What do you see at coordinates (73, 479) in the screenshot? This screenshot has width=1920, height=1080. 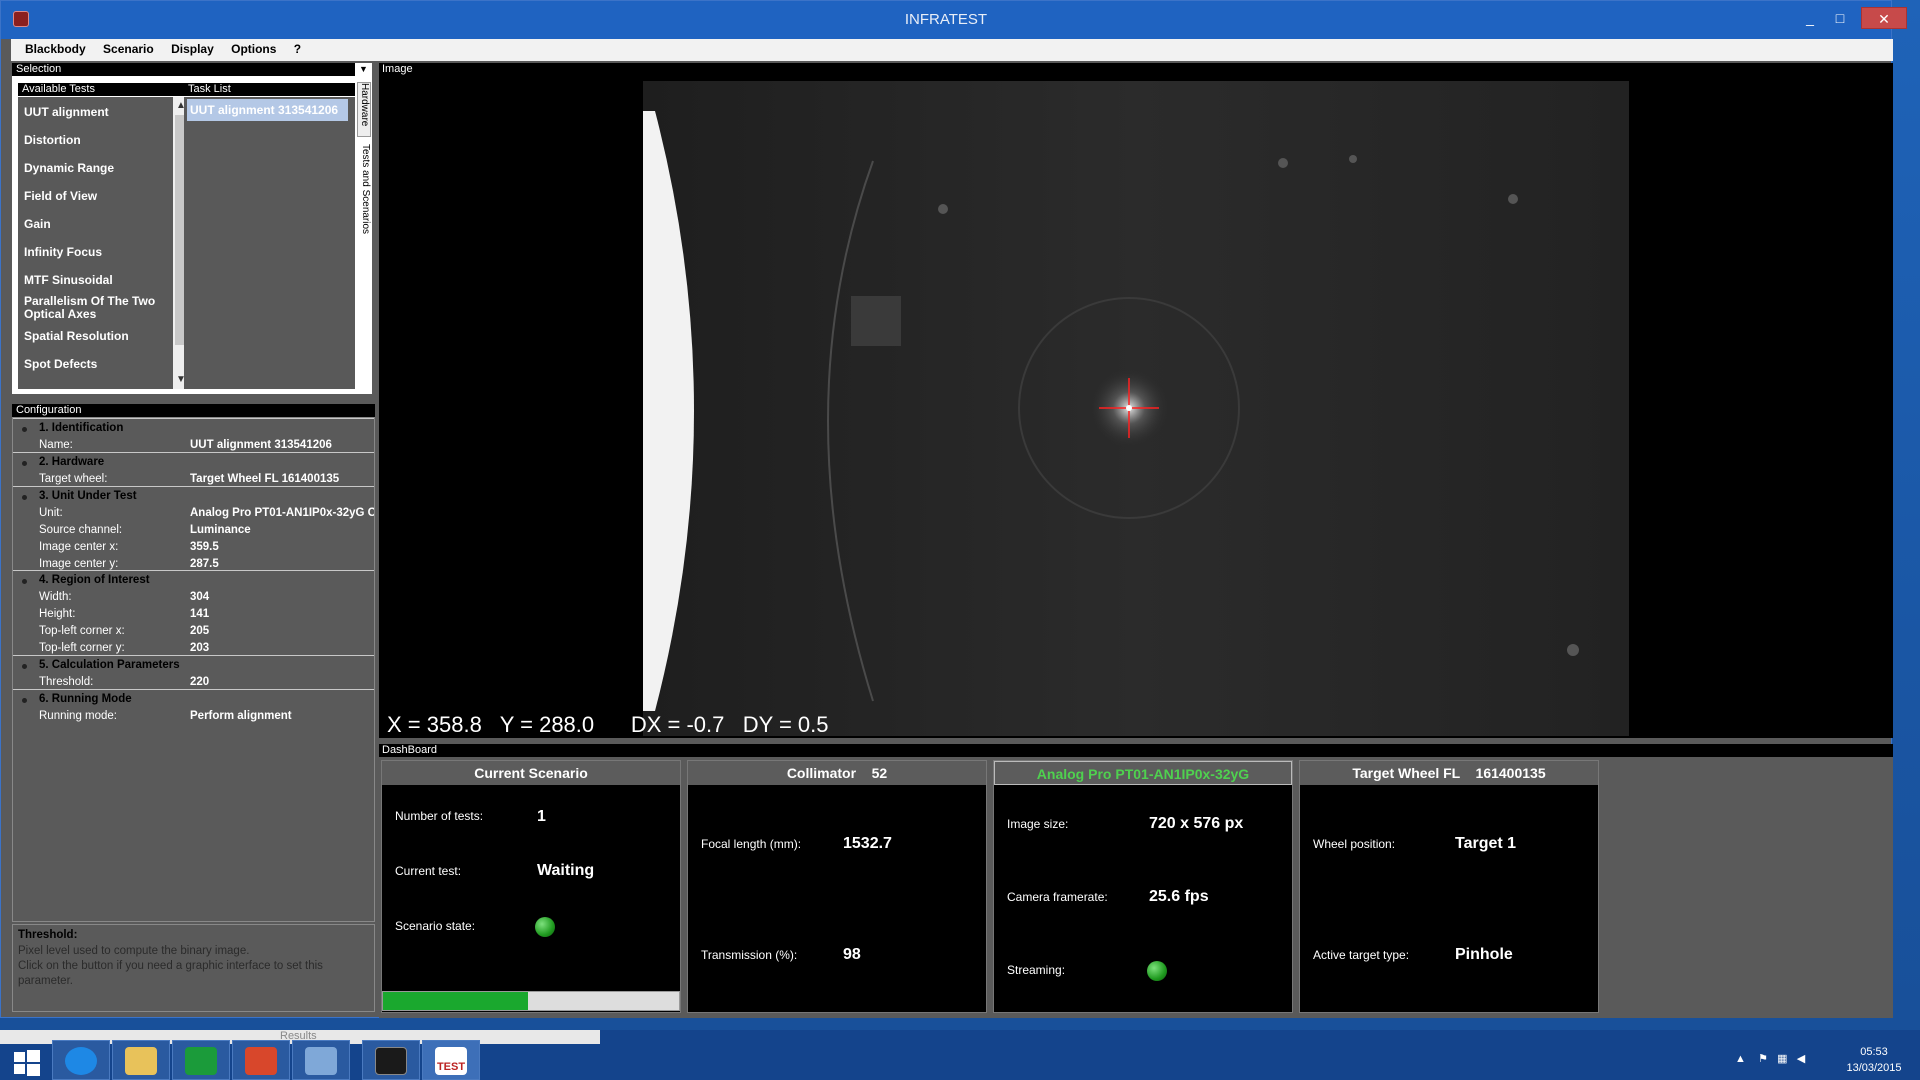 I see `config-label: Target wheel:` at bounding box center [73, 479].